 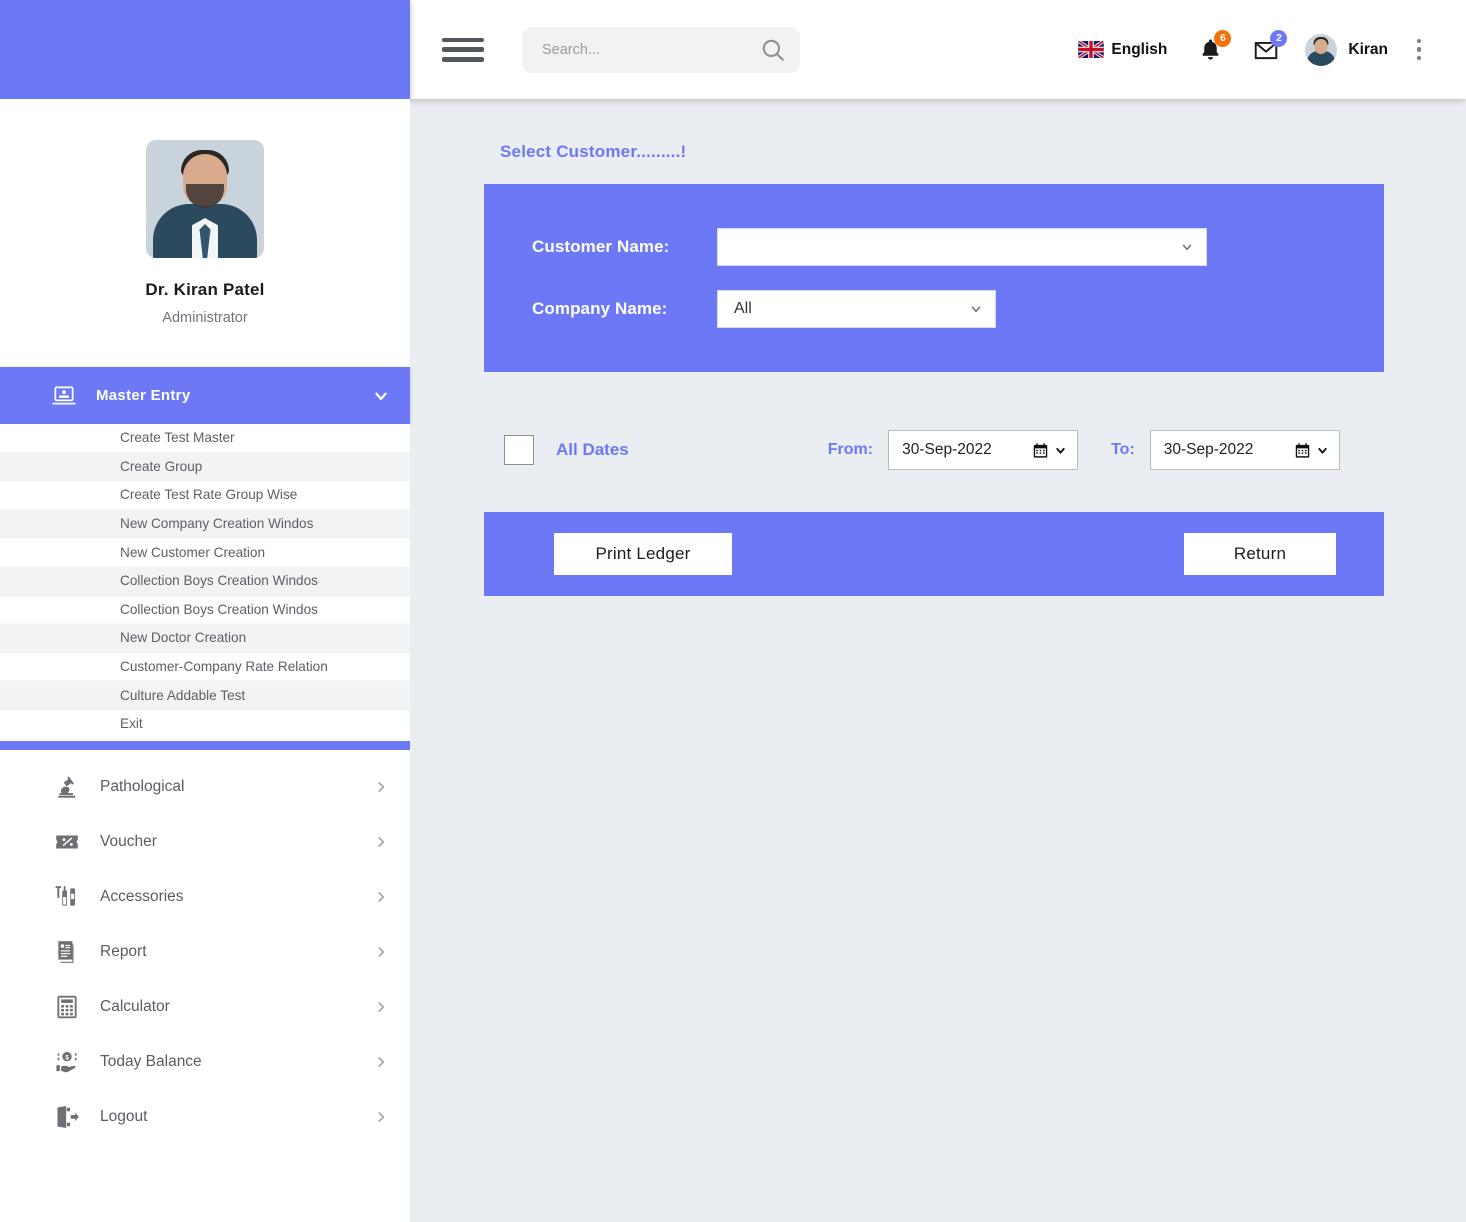 What do you see at coordinates (205, 787) in the screenshot?
I see `sidebar-item-pathological: Pathological` at bounding box center [205, 787].